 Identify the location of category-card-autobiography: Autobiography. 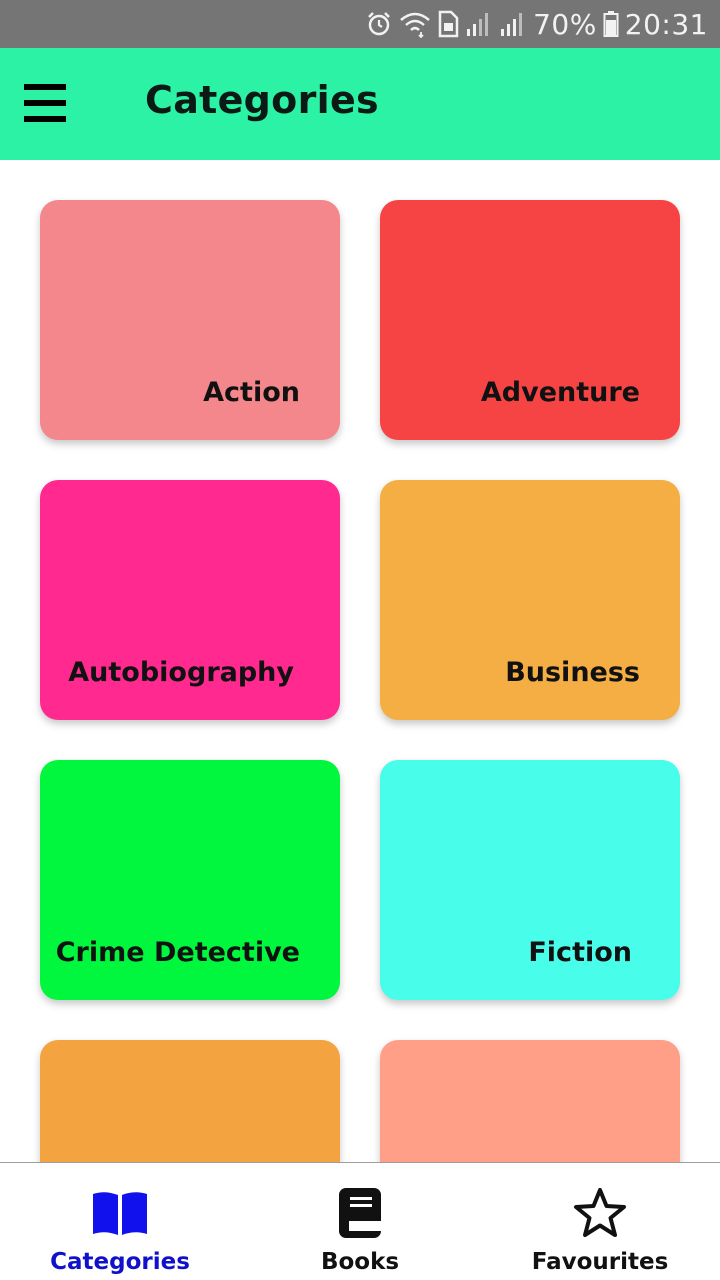
(190, 600).